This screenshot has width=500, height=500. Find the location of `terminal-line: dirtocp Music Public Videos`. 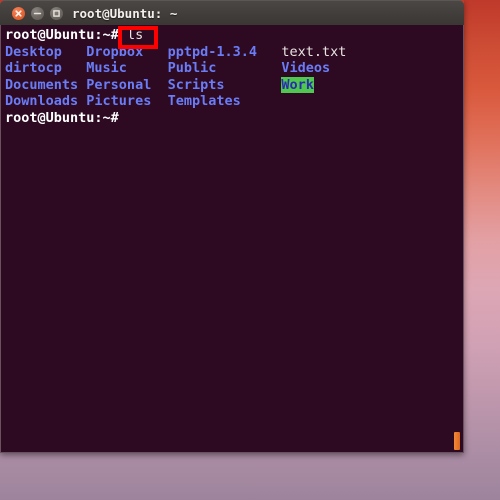

terminal-line: dirtocp Music Public Videos is located at coordinates (175, 68).